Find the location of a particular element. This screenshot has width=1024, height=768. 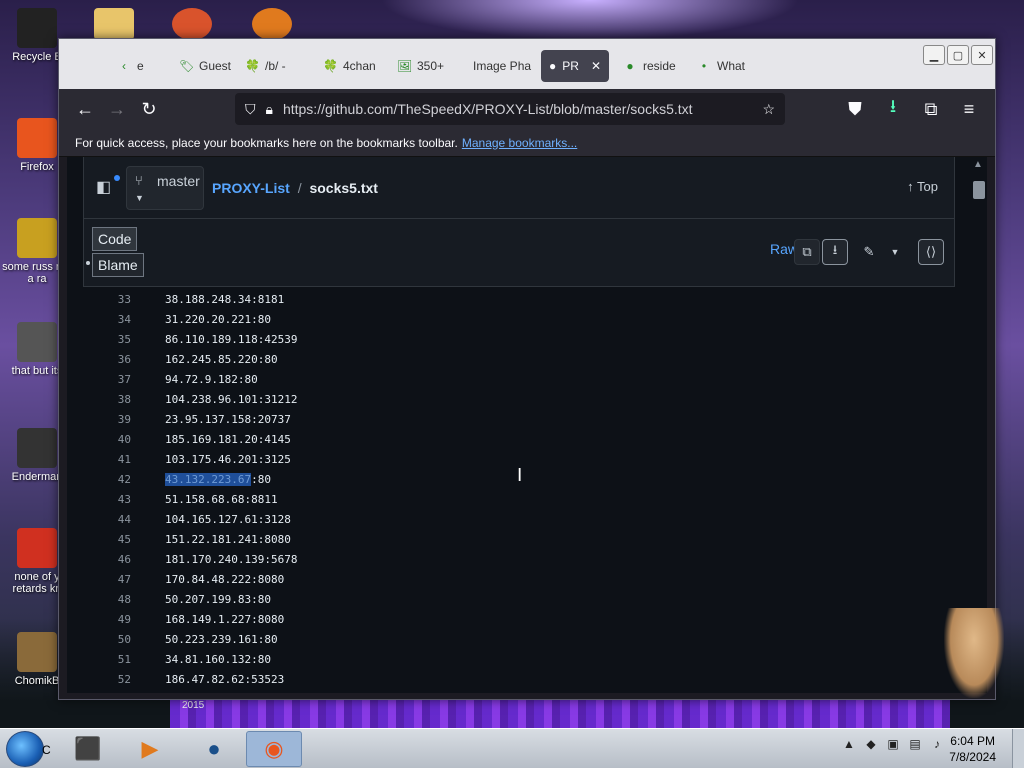

selected-text: 43.132.223.67 is located at coordinates (208, 479).